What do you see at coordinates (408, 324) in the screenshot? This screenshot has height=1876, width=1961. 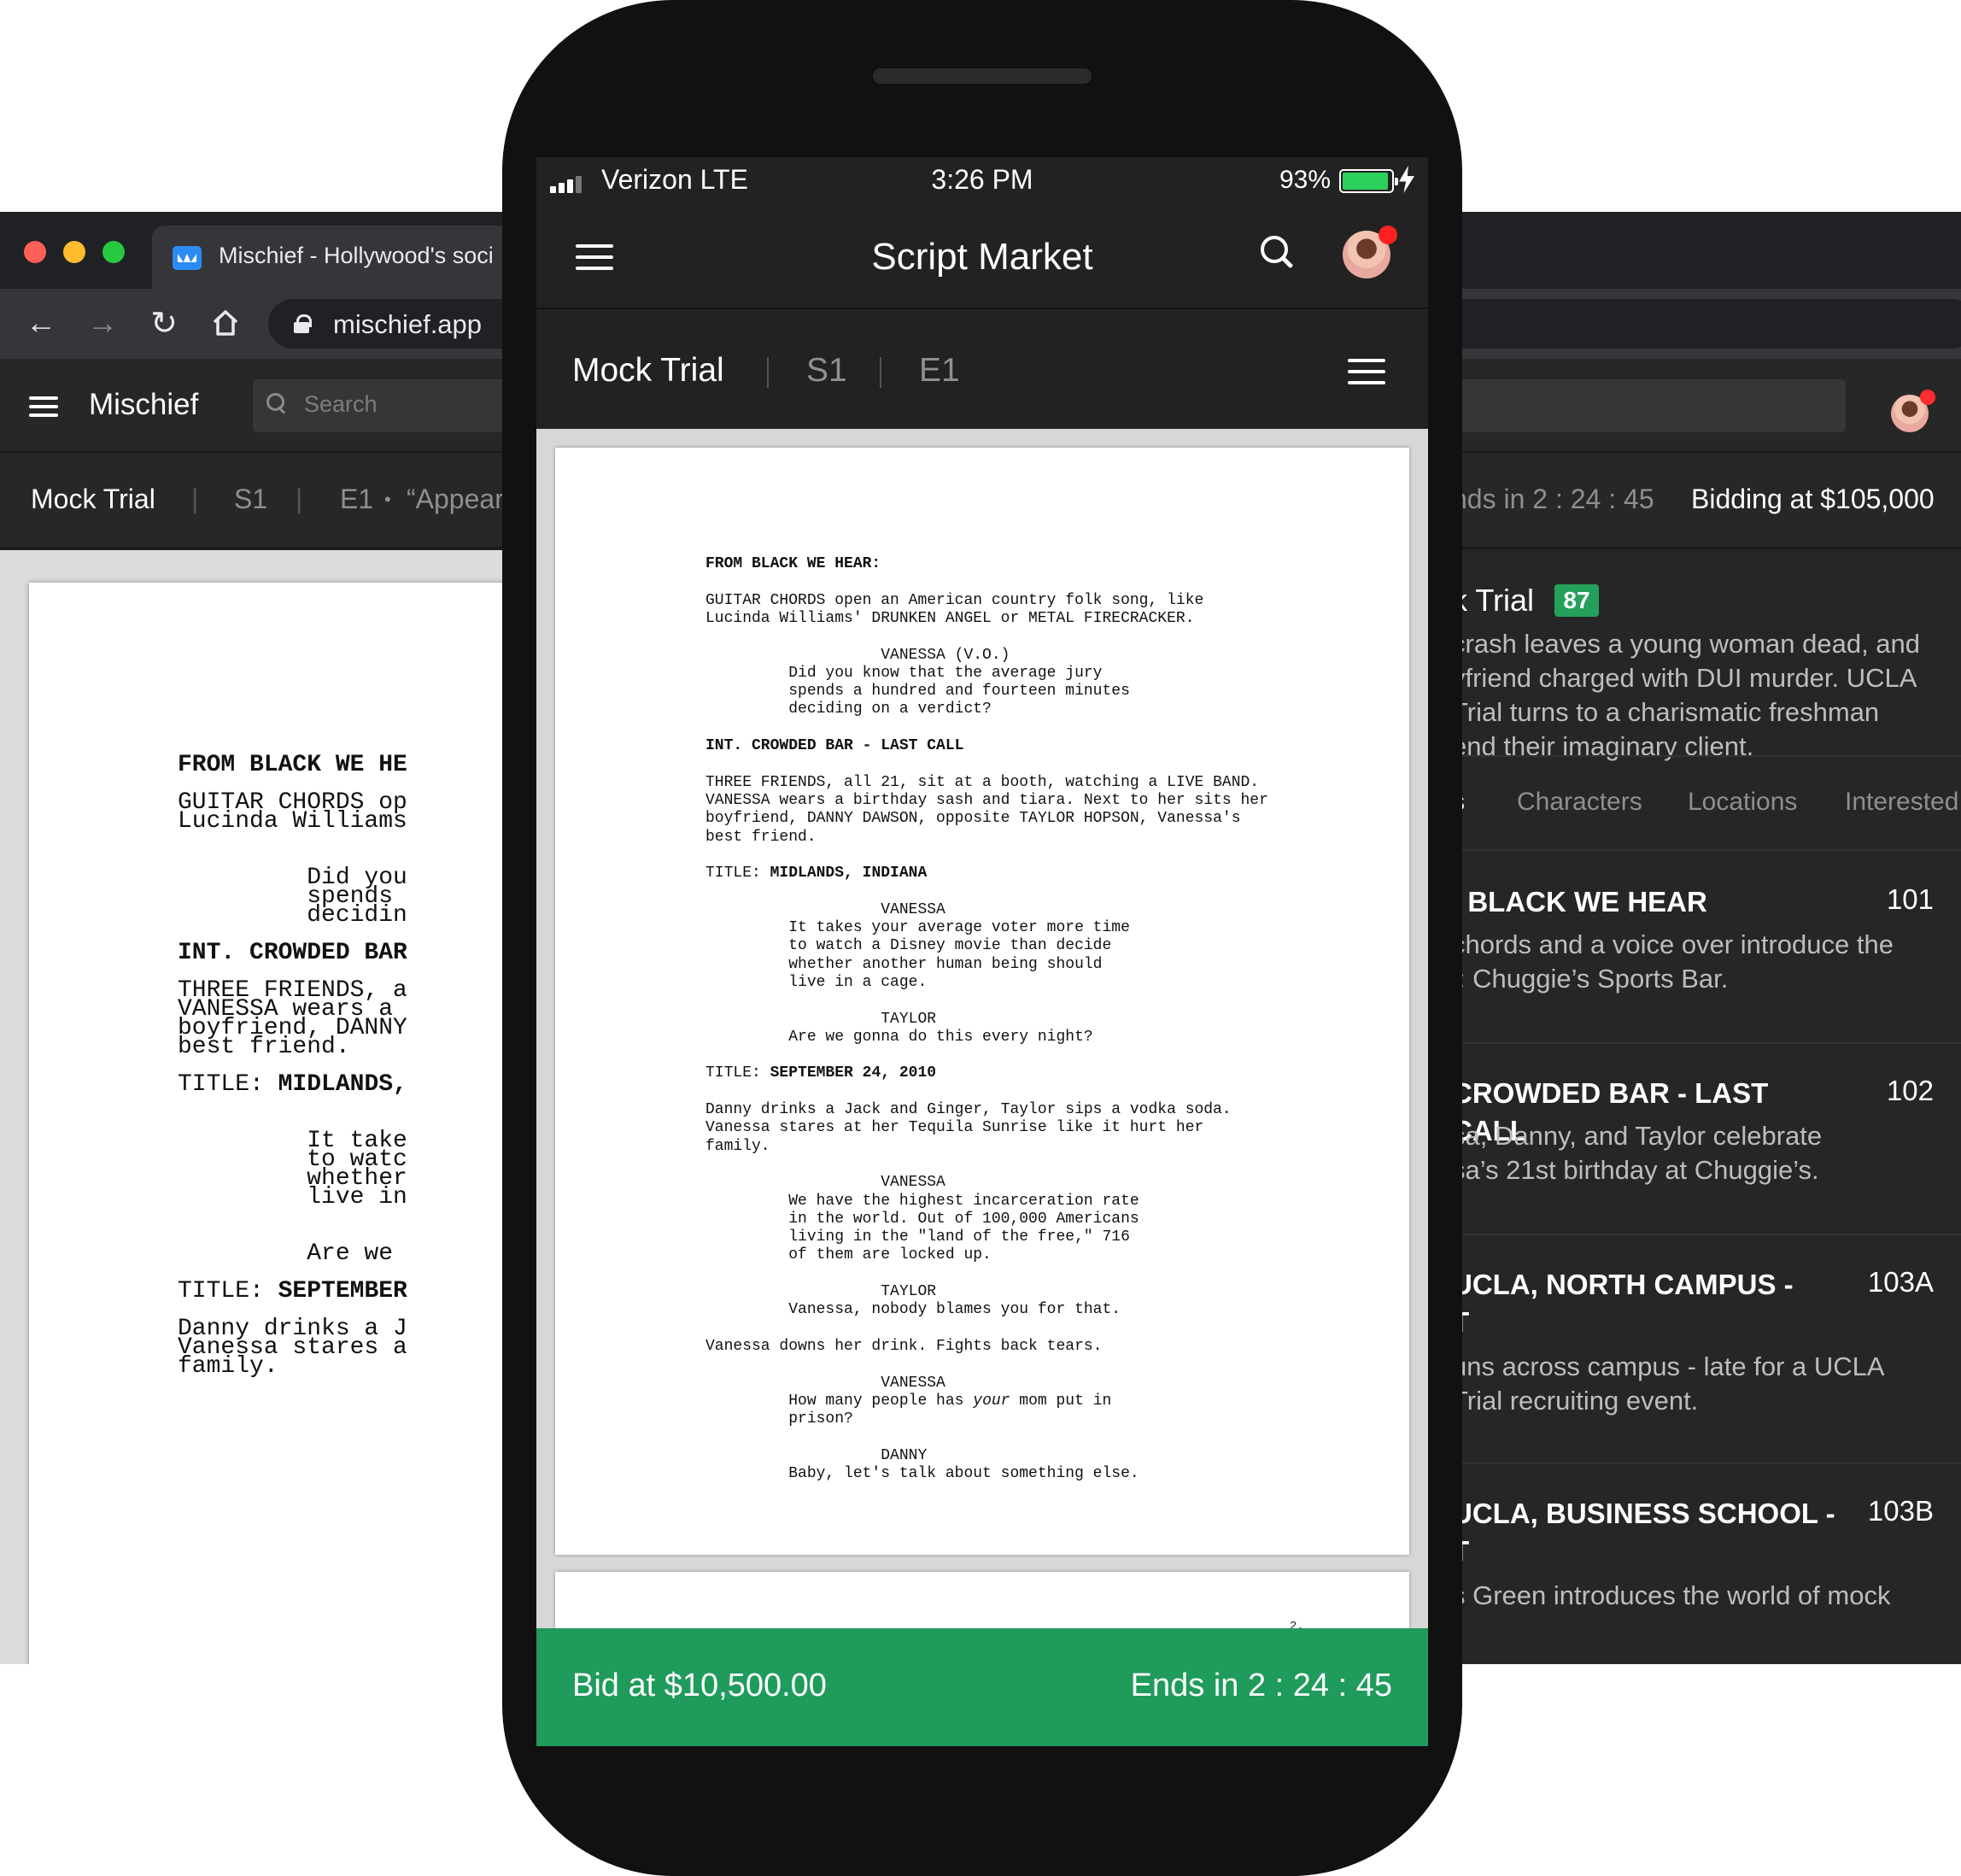 I see `url-text: mischief.app` at bounding box center [408, 324].